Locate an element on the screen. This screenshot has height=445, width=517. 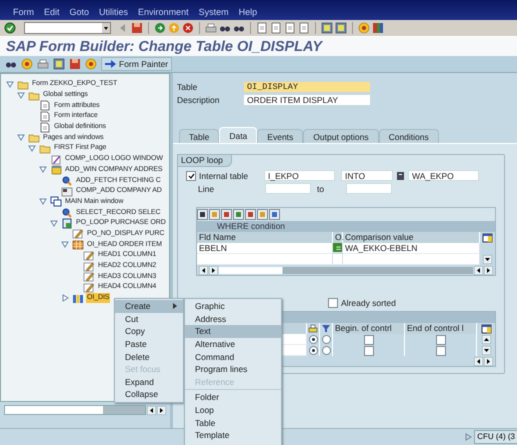
layout-icon is located at coordinates (378, 28).